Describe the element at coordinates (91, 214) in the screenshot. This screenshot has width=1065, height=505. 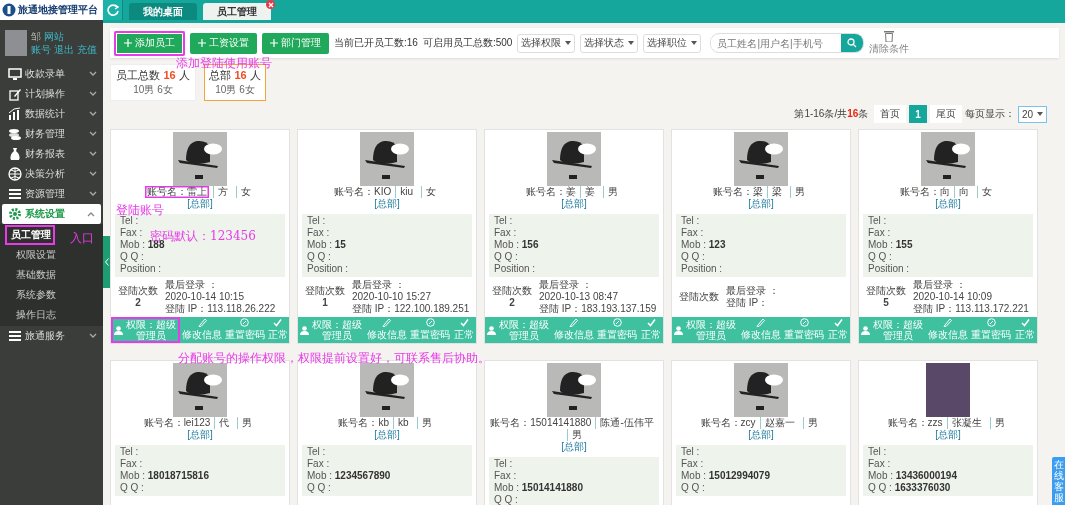
I see `chevron-up-icon` at that location.